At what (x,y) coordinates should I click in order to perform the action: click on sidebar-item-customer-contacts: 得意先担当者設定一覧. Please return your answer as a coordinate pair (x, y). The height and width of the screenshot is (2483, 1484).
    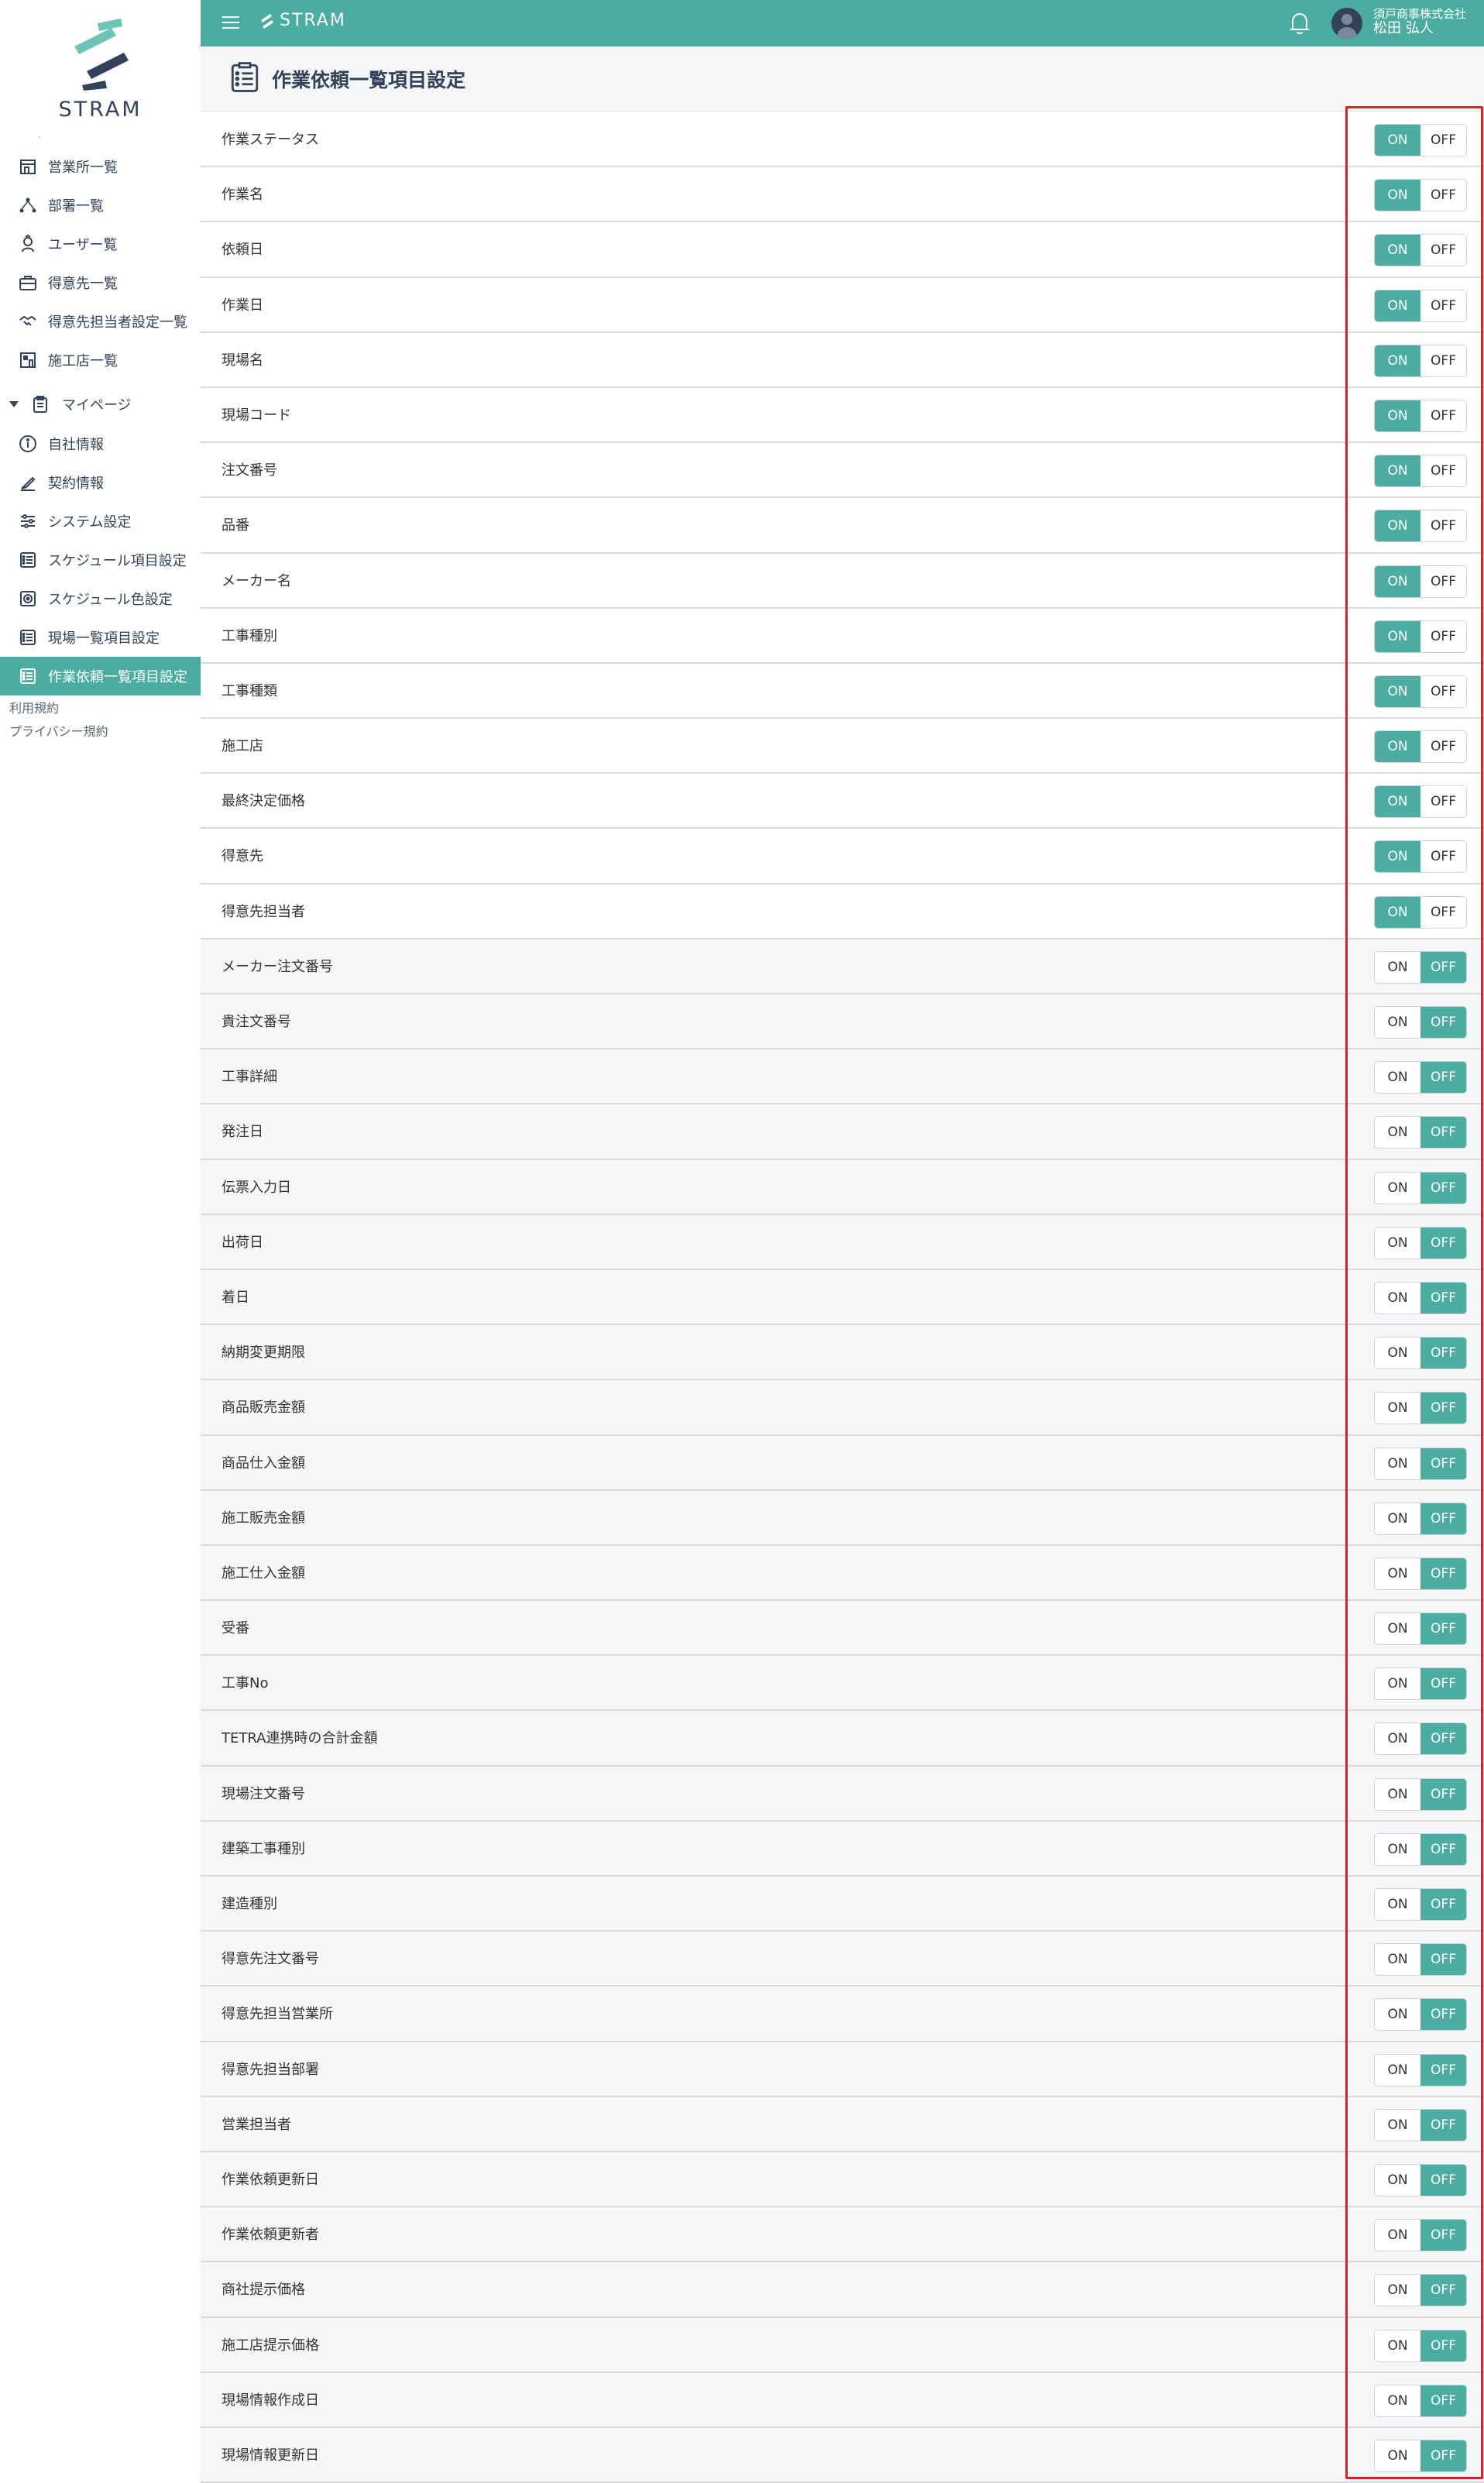
    Looking at the image, I should click on (101, 321).